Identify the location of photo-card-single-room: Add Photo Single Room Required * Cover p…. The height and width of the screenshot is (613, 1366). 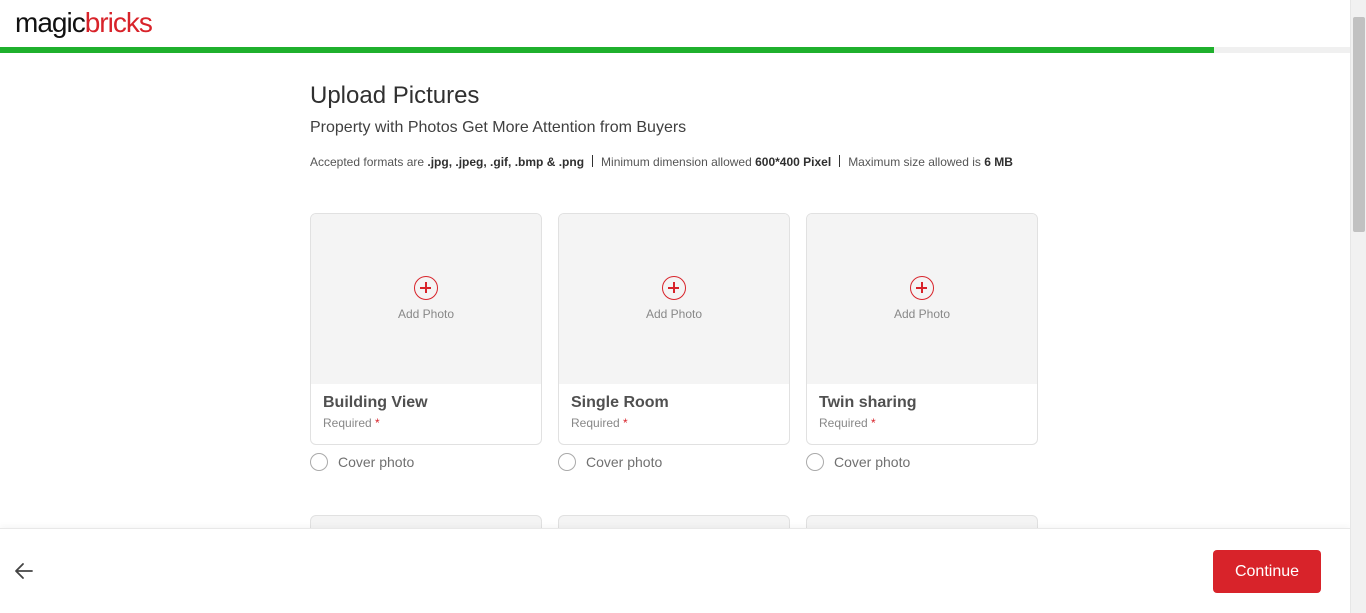
(674, 342).